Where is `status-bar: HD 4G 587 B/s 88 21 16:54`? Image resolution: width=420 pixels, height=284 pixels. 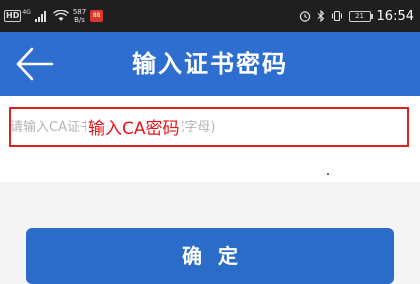
status-bar: HD 4G 587 B/s 88 21 16:54 is located at coordinates (210, 16).